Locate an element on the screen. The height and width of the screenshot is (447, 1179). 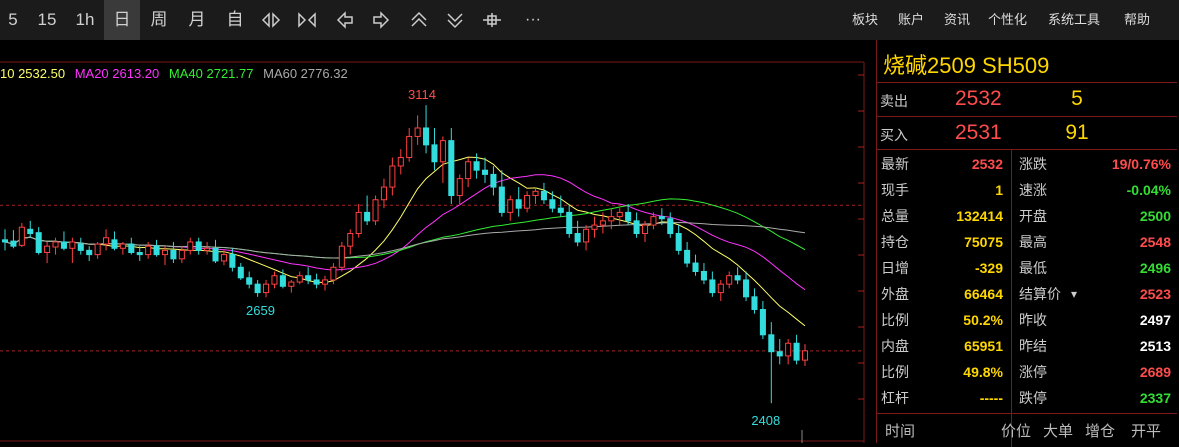
expand-horizontal-icon is located at coordinates (271, 20).